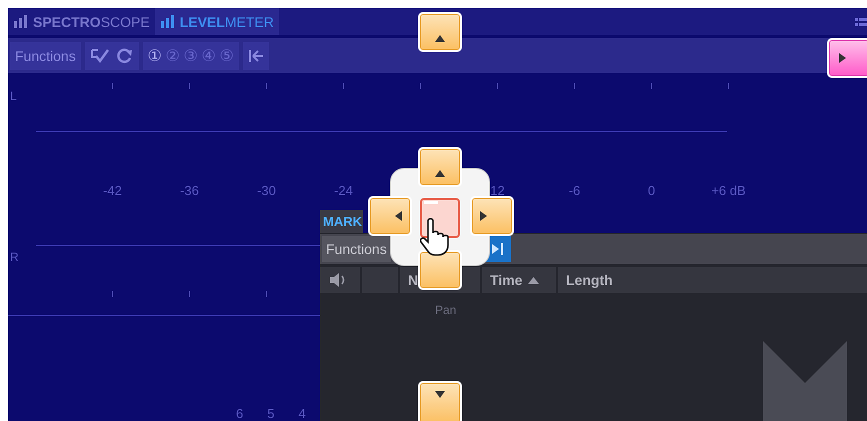 Image resolution: width=867 pixels, height=421 pixels. Describe the element at coordinates (266, 191) in the screenshot. I see `scale-label: -30` at that location.